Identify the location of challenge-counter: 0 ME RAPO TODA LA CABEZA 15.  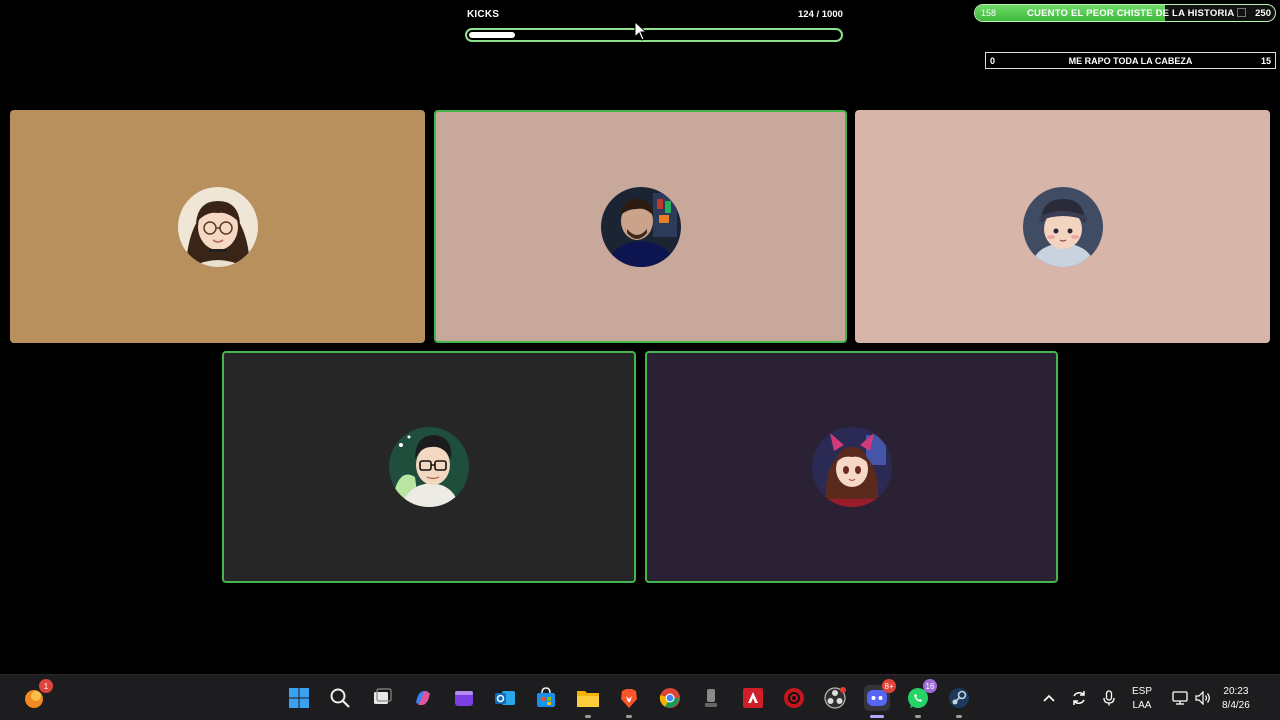
(1130, 60).